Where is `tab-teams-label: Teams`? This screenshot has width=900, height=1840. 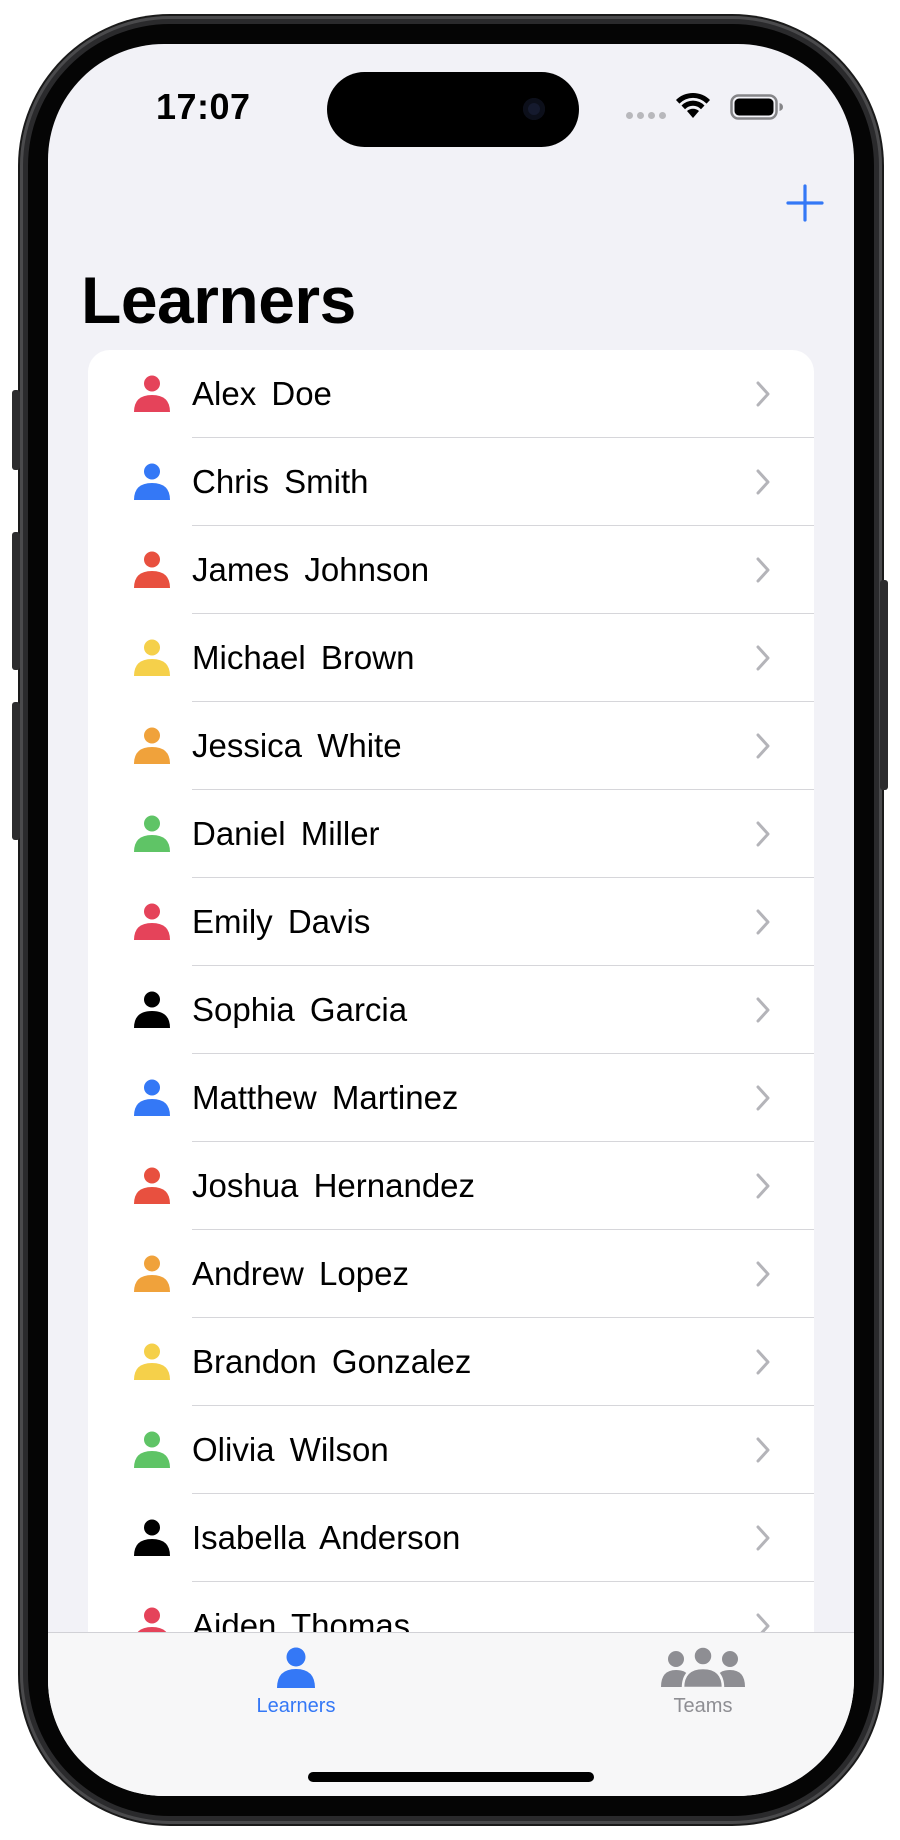 tab-teams-label: Teams is located at coordinates (703, 1706).